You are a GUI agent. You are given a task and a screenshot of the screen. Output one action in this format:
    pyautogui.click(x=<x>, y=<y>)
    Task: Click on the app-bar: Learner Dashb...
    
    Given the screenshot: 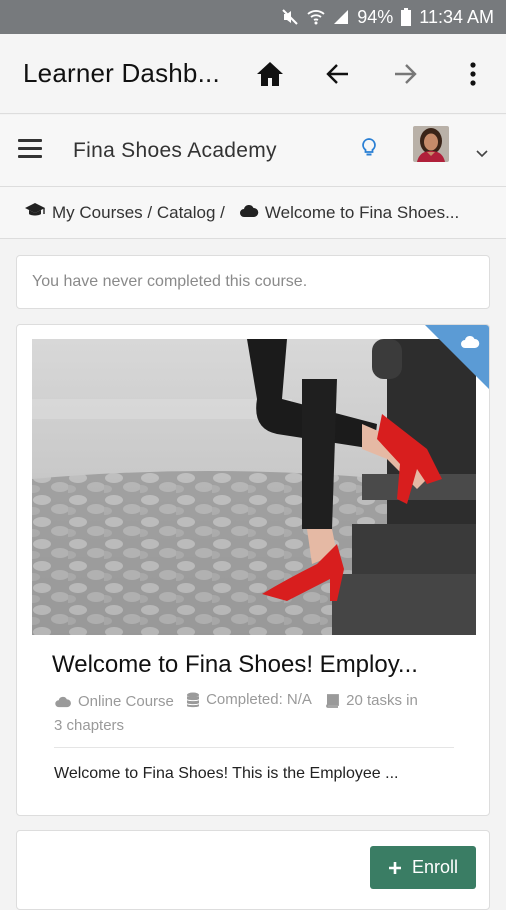 What is the action you would take?
    pyautogui.click(x=253, y=74)
    